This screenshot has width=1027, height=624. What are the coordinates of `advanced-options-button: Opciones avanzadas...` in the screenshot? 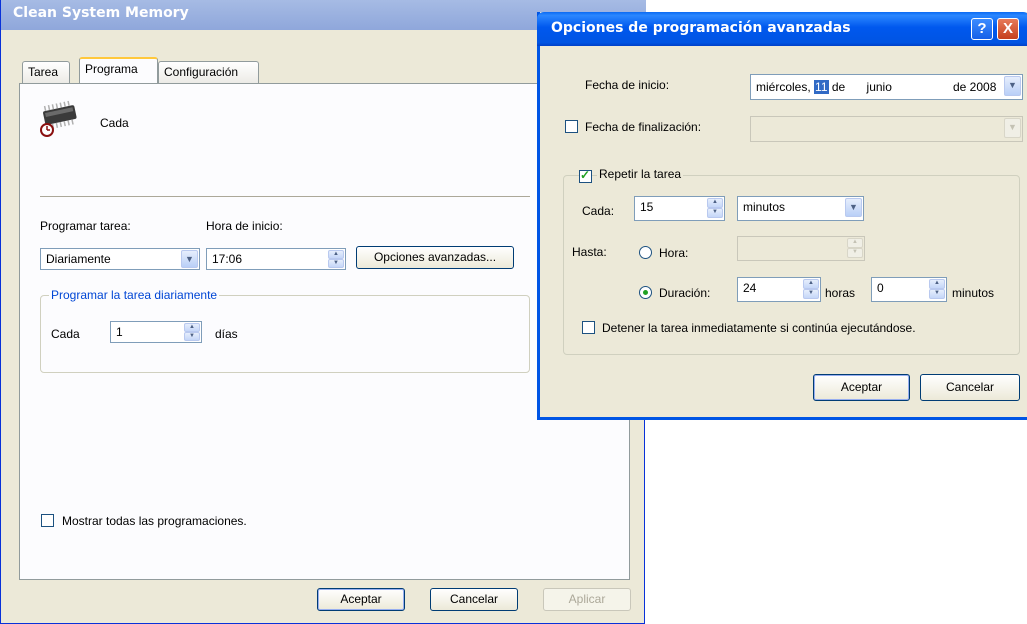 It's located at (435, 257).